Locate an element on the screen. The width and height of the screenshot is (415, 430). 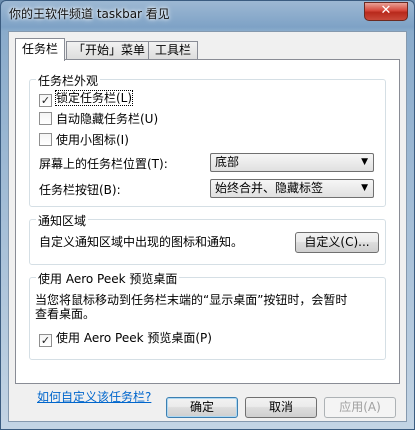
buttons-select: 始终合并、隐藏标签 ▼ is located at coordinates (292, 188).